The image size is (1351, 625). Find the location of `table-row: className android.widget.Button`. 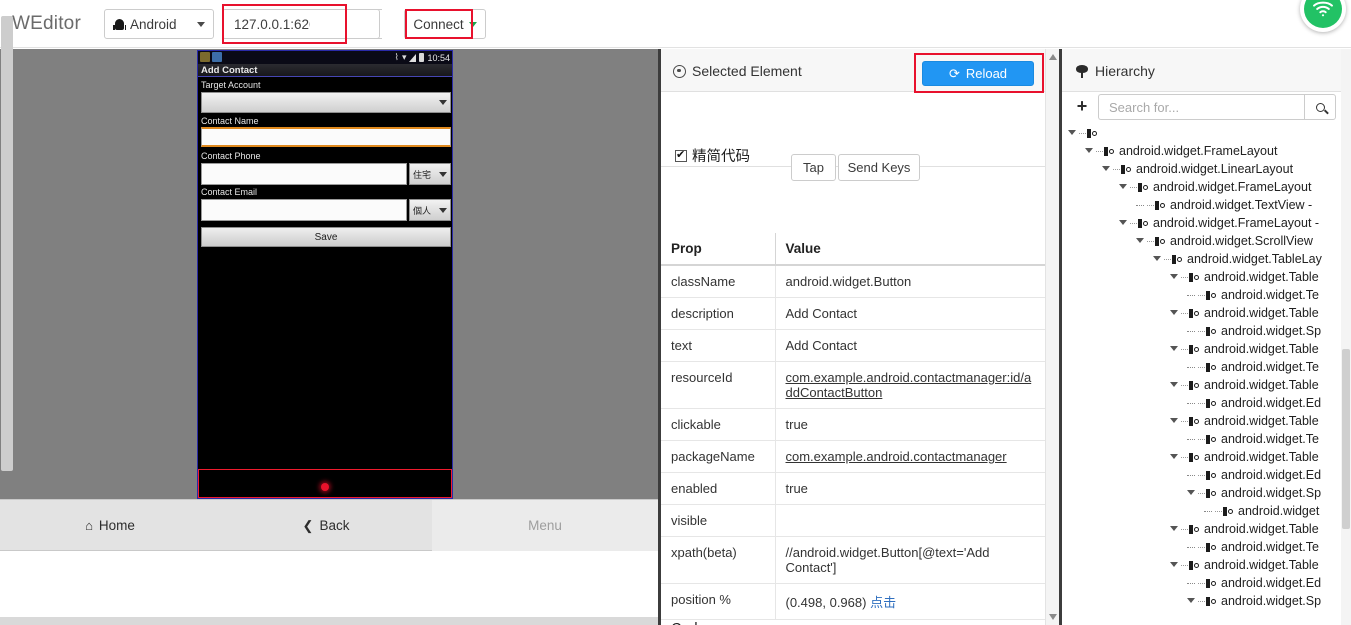

table-row: className android.widget.Button is located at coordinates (853, 281).